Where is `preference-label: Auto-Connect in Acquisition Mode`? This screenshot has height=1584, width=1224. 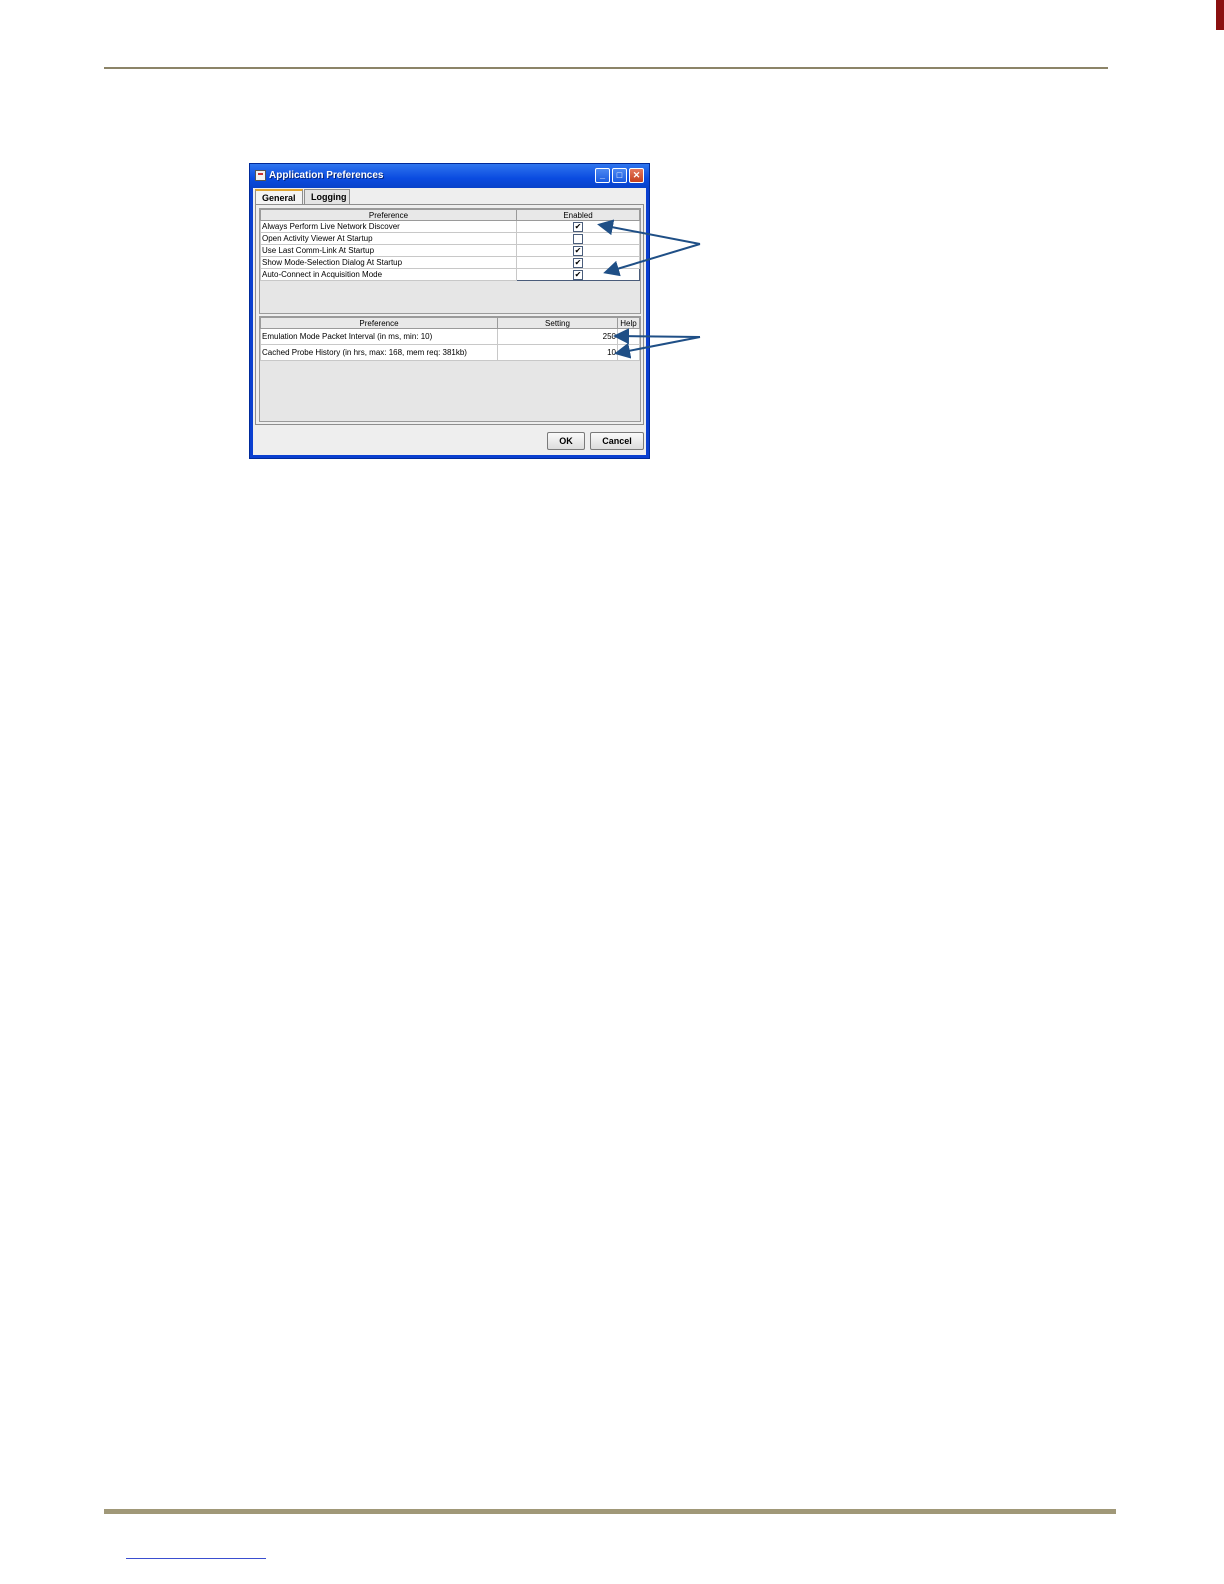 preference-label: Auto-Connect in Acquisition Mode is located at coordinates (388, 274).